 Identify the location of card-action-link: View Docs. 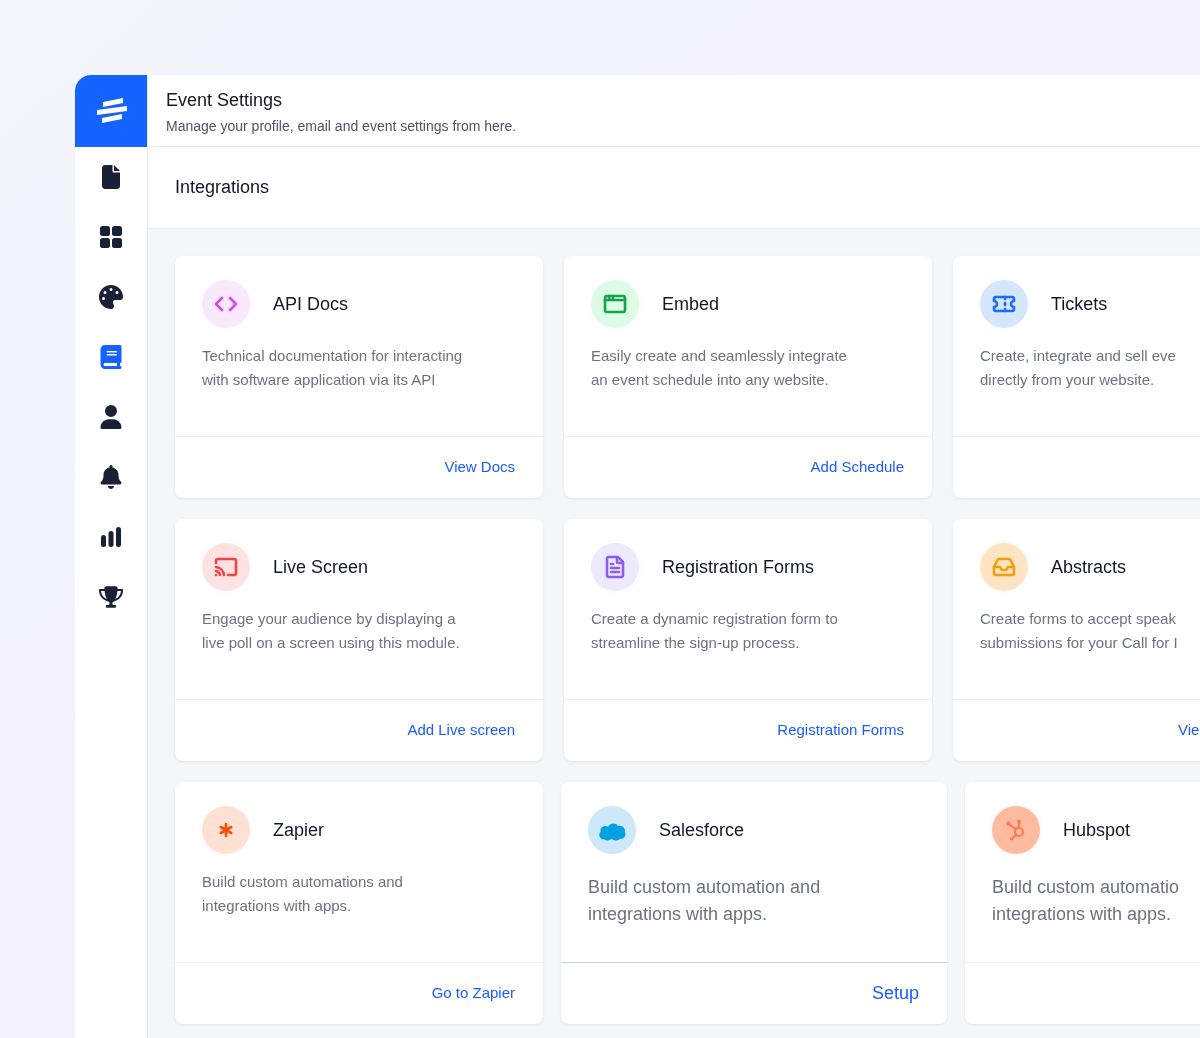
(479, 467).